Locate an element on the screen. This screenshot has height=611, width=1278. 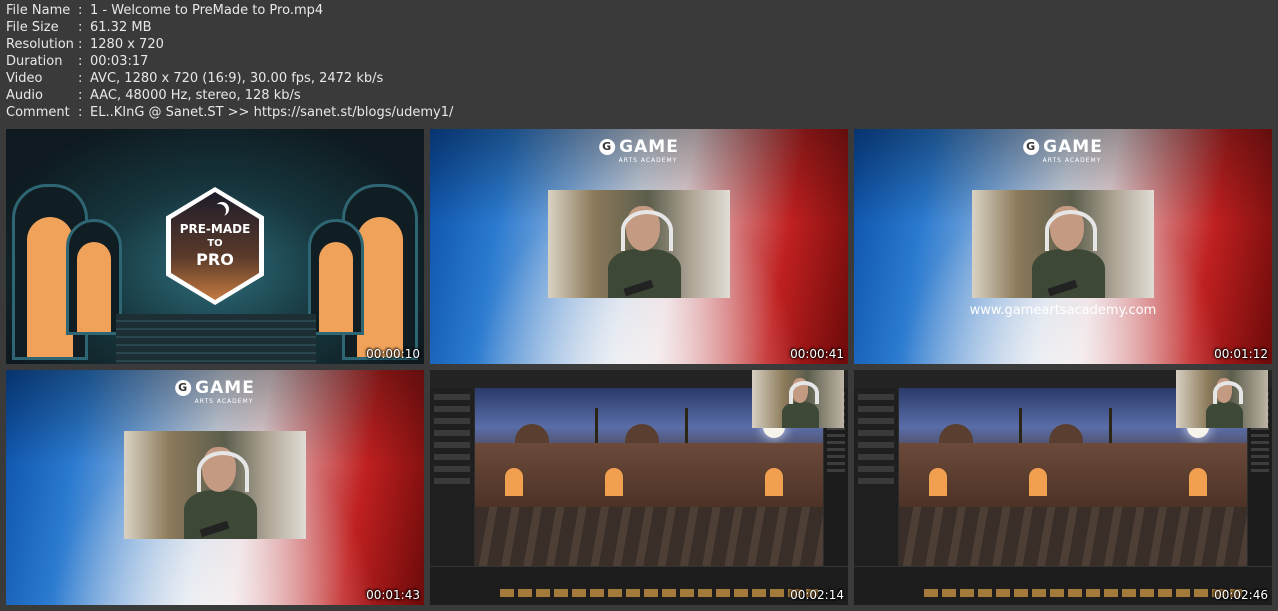
info-value: 1280 x 720 is located at coordinates (127, 44).